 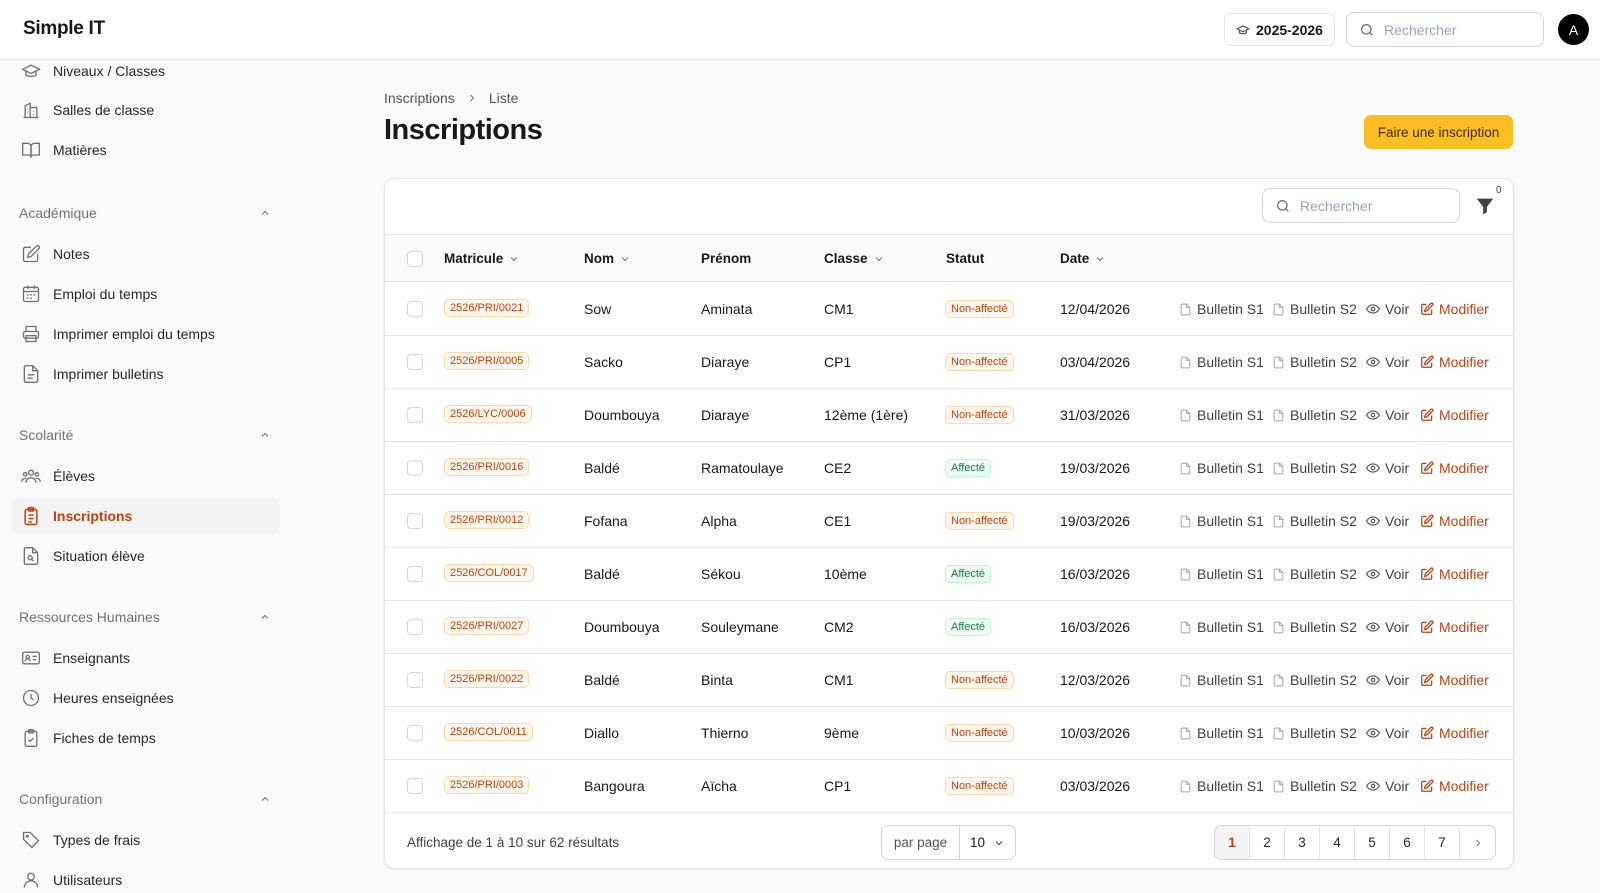 I want to click on sidebar-item-notes: Notes, so click(x=146, y=254).